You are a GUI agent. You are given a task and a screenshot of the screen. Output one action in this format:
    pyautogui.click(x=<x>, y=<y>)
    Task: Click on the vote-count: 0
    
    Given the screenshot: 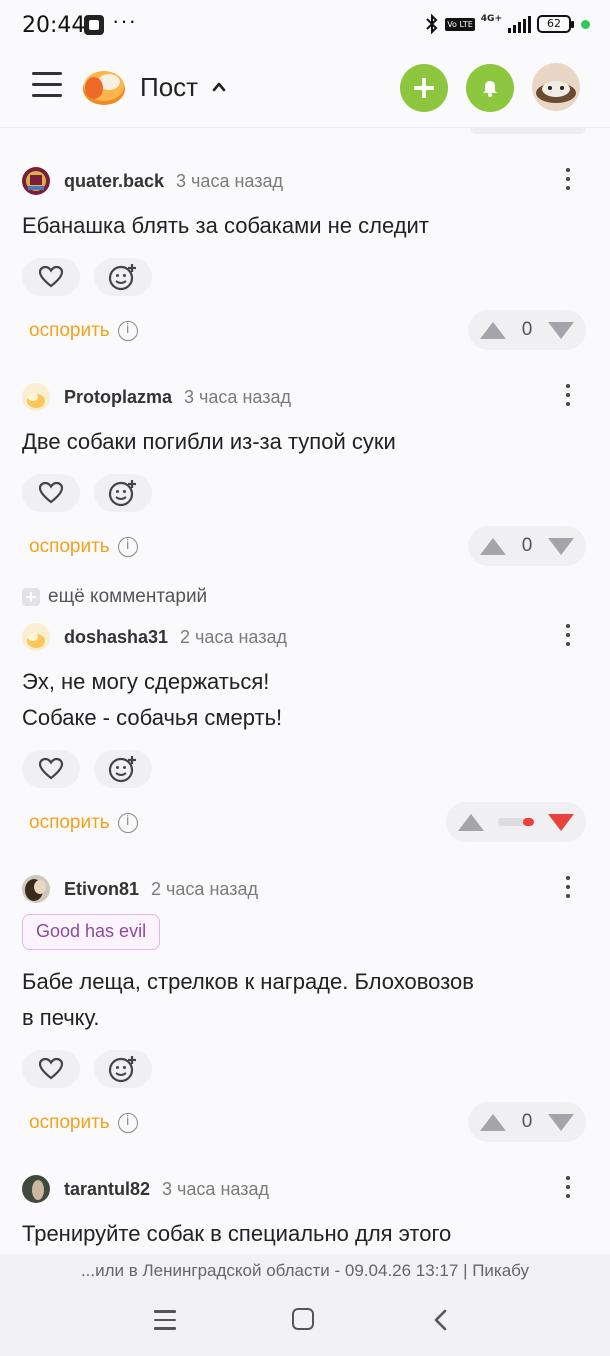 What is the action you would take?
    pyautogui.click(x=527, y=545)
    